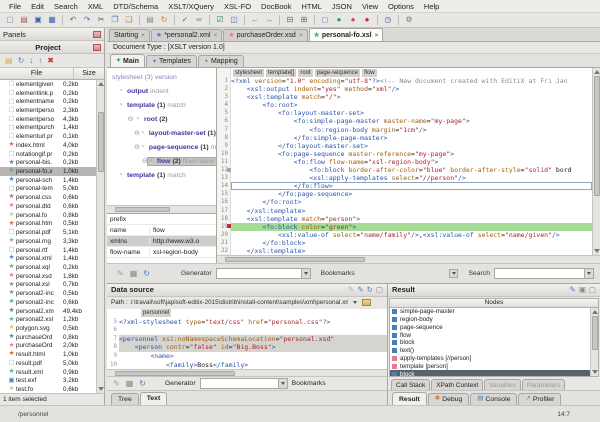 This screenshot has width=600, height=422. Describe the element at coordinates (494, 399) in the screenshot. I see `bottom-tab-console: ▤ Console` at that location.